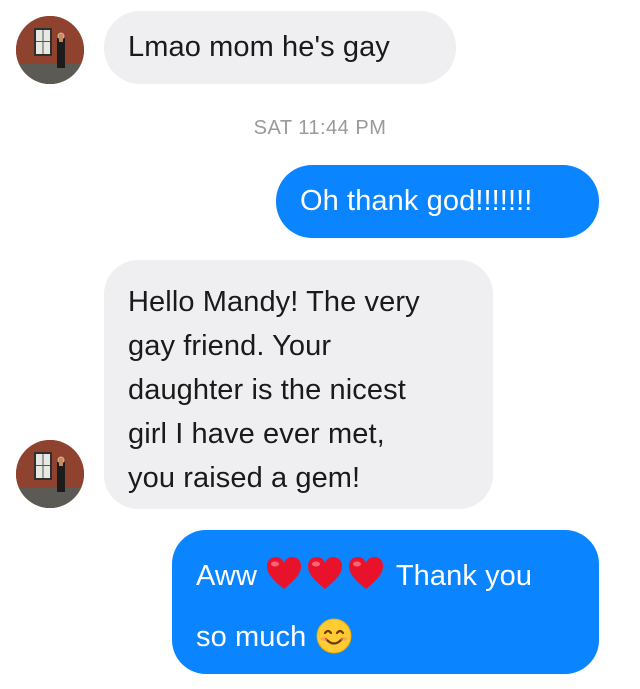  I want to click on message-line: Hello Mandy! The very, so click(274, 302).